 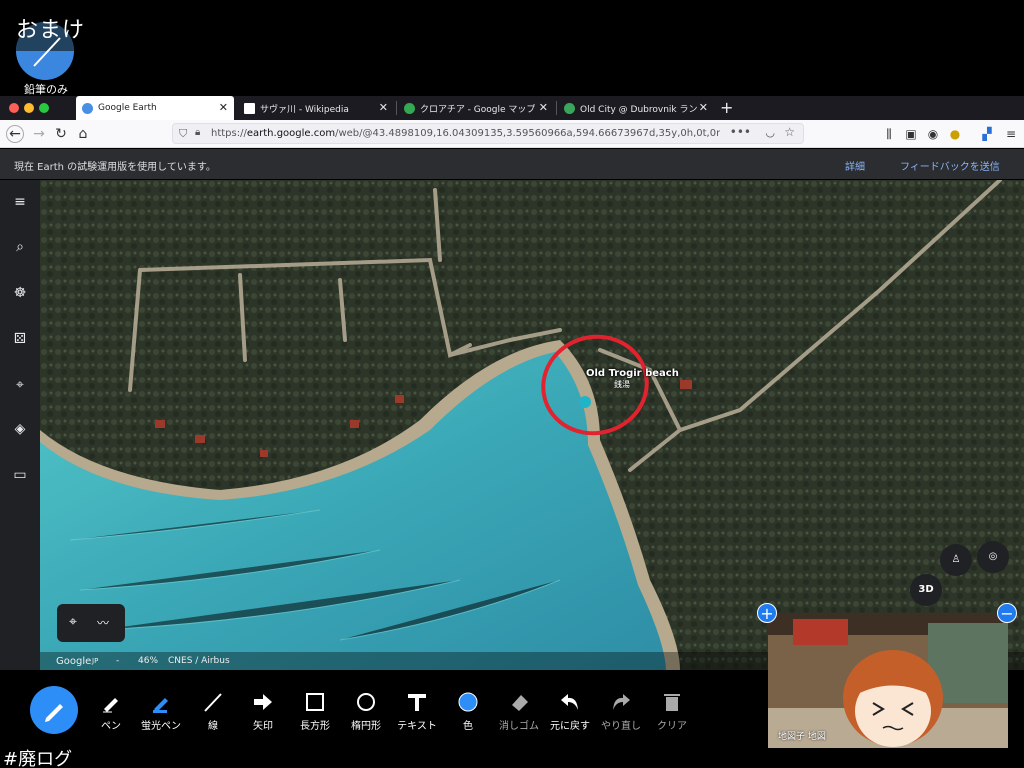 What do you see at coordinates (38, 758) in the screenshot?
I see `hashtag-watermark: #廃ログ` at bounding box center [38, 758].